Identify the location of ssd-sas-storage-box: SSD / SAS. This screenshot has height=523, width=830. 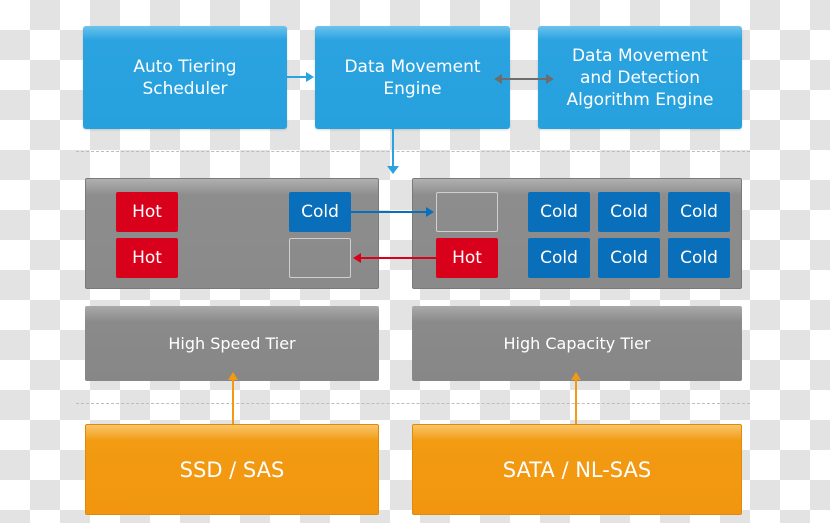
(232, 469).